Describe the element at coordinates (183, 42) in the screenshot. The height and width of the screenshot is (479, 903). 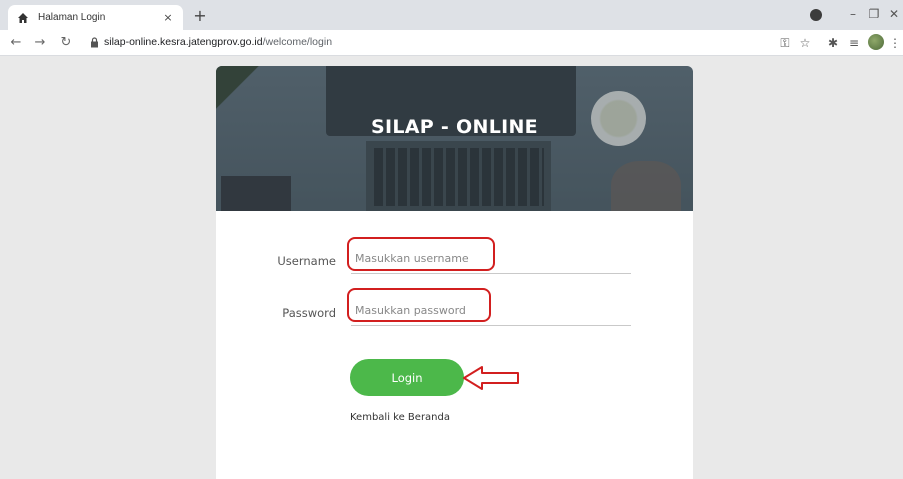
I see `url-host: silap-online.kesra.jatengprov.go.id` at that location.